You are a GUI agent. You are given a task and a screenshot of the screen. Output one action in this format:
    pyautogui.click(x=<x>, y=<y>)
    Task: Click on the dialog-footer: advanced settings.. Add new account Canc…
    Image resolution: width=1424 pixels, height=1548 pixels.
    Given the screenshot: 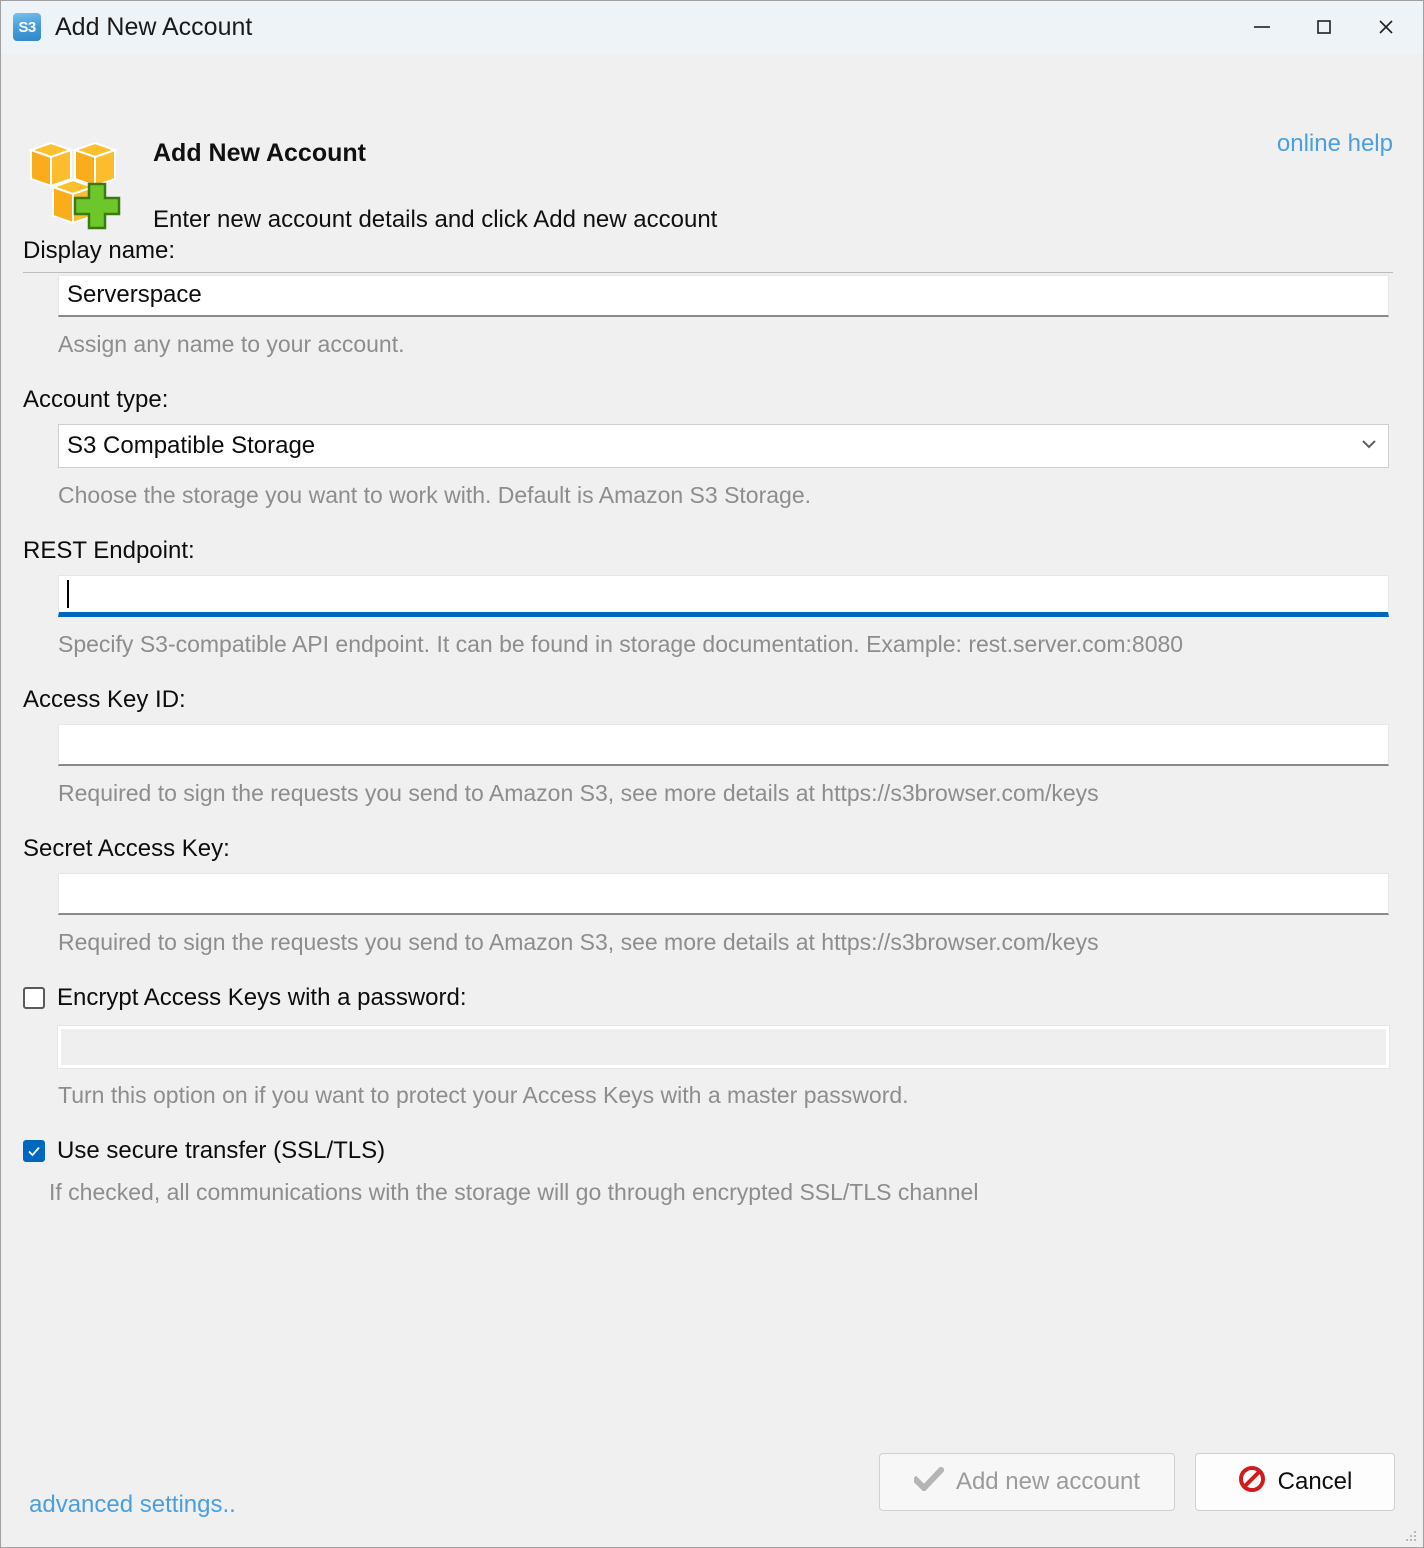 What is the action you would take?
    pyautogui.click(x=712, y=1495)
    